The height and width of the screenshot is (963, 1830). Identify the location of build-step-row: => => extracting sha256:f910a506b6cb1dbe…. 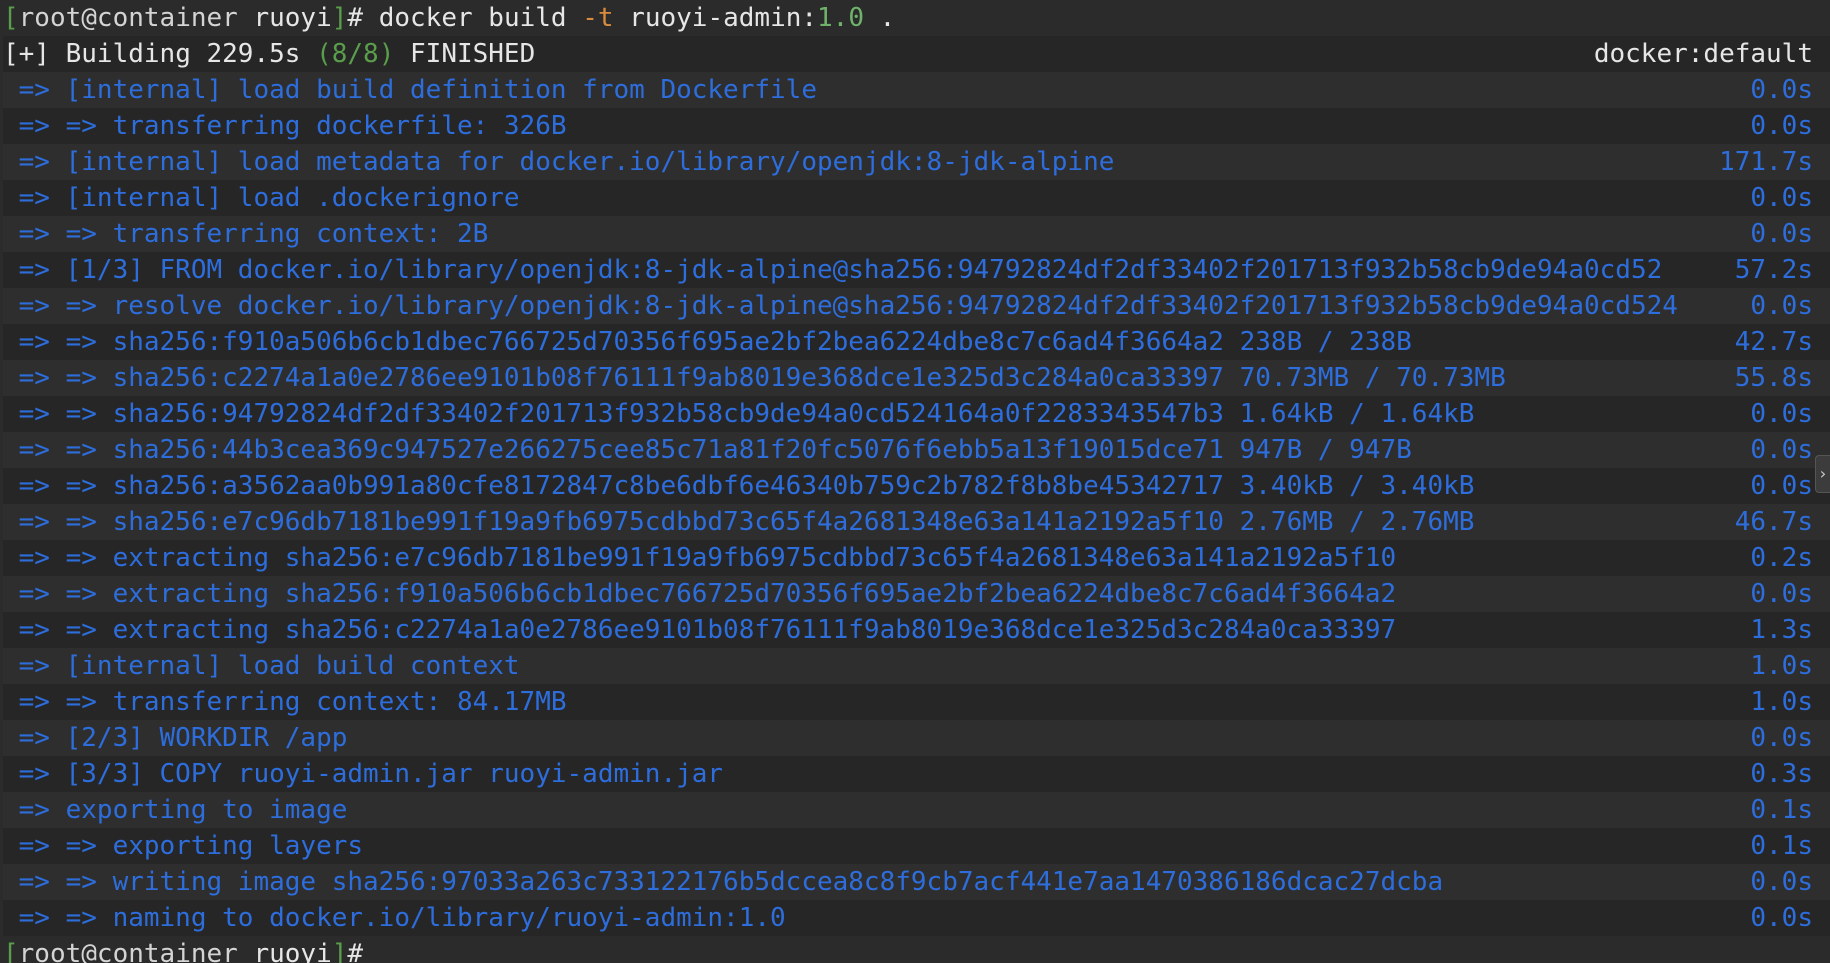
(916, 594).